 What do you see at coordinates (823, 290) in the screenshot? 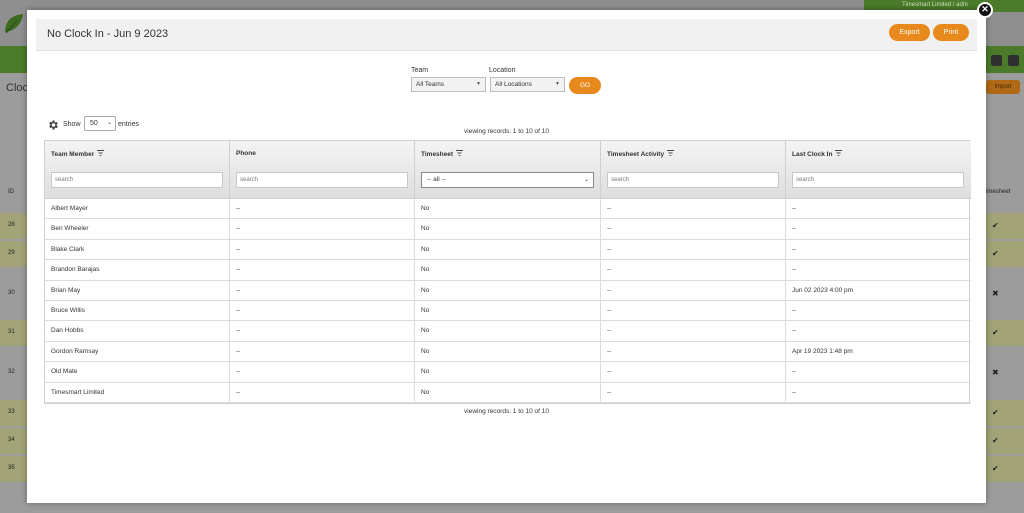
I see `table-cell: Jun 02 2023 4:00 pm` at bounding box center [823, 290].